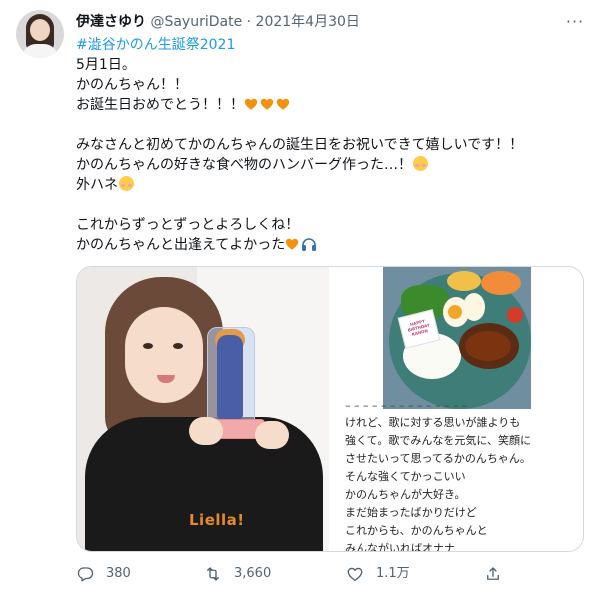  What do you see at coordinates (308, 22) in the screenshot?
I see `tweet-date: 2021年4月30日` at bounding box center [308, 22].